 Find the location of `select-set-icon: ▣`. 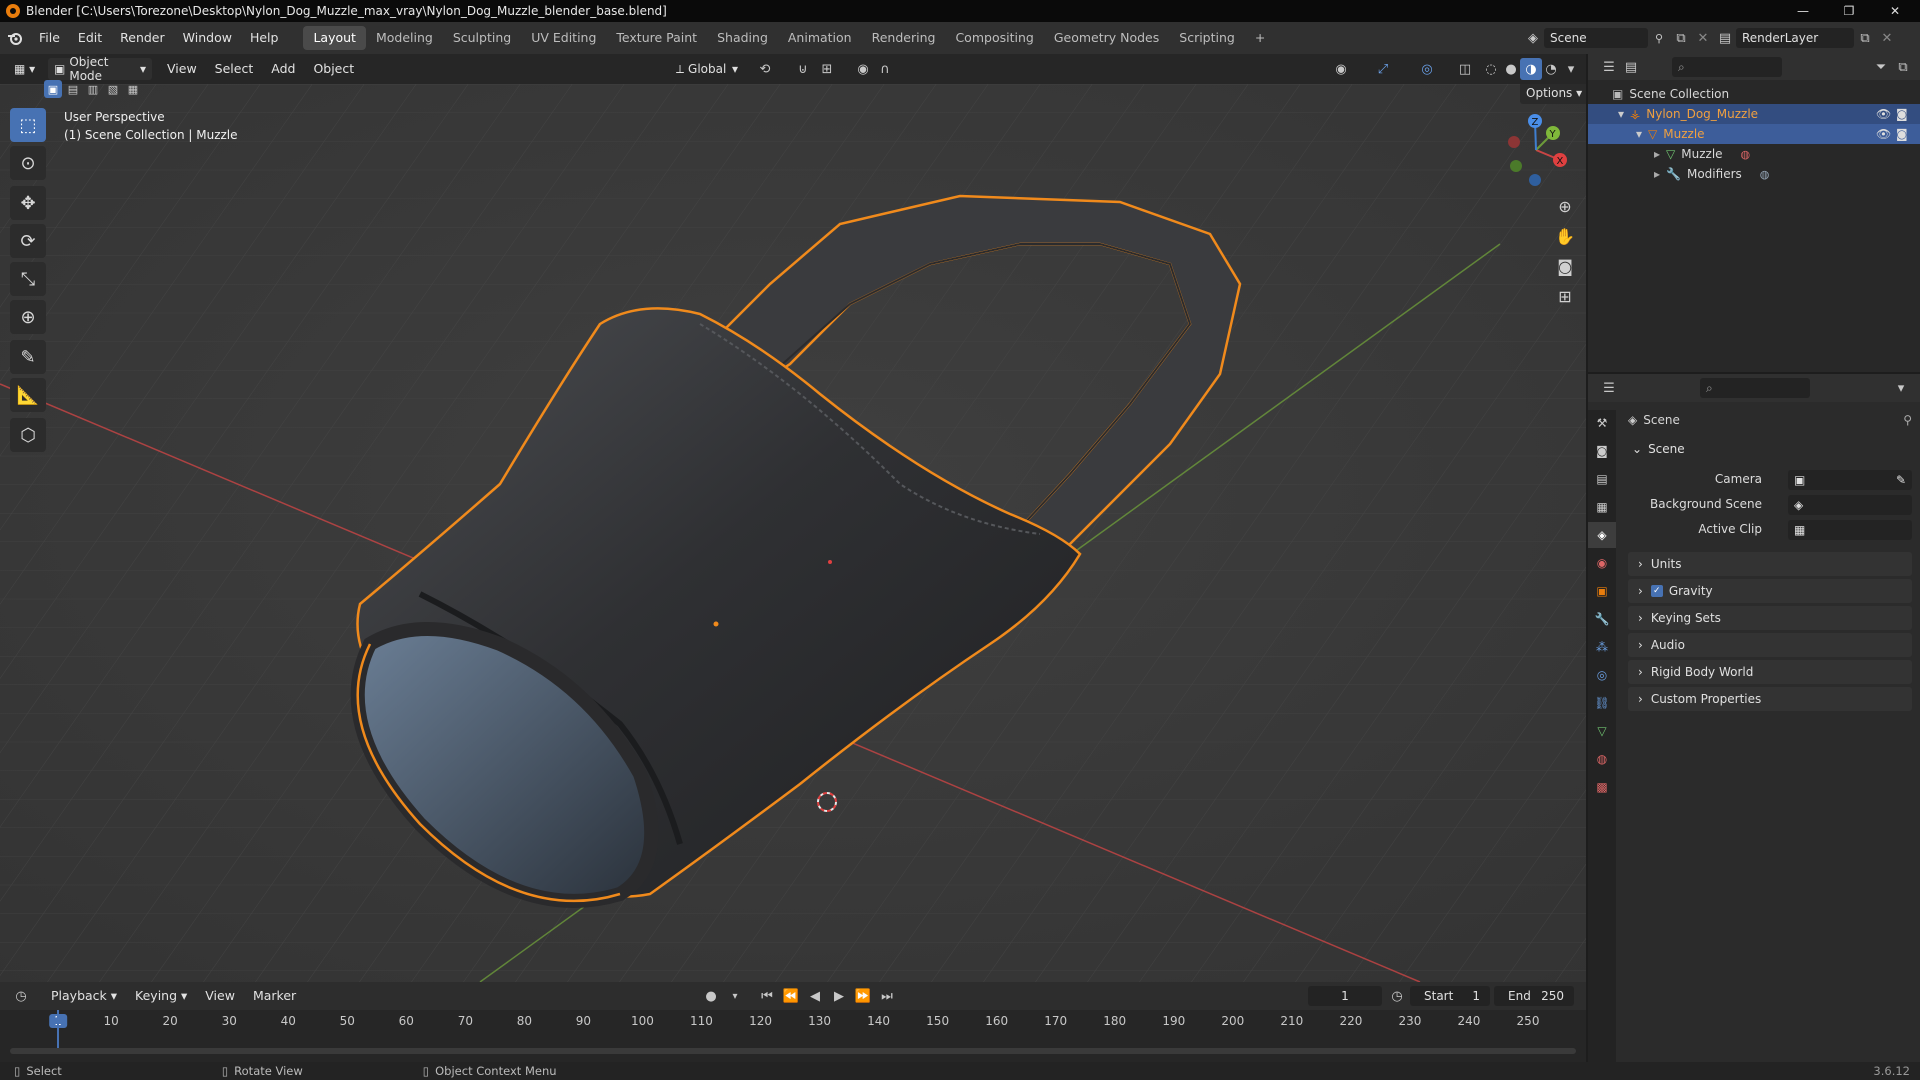

select-set-icon: ▣ is located at coordinates (53, 89).